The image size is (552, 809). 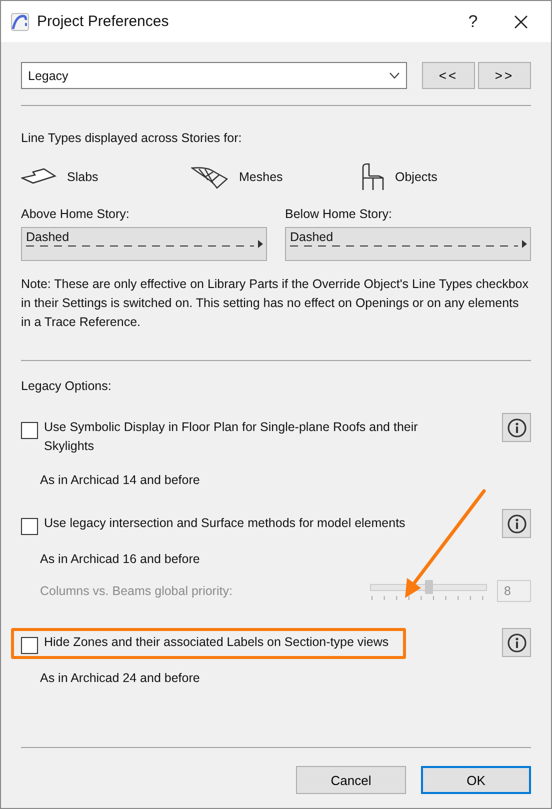 I want to click on preference-dropdown: Legacy, so click(x=214, y=75).